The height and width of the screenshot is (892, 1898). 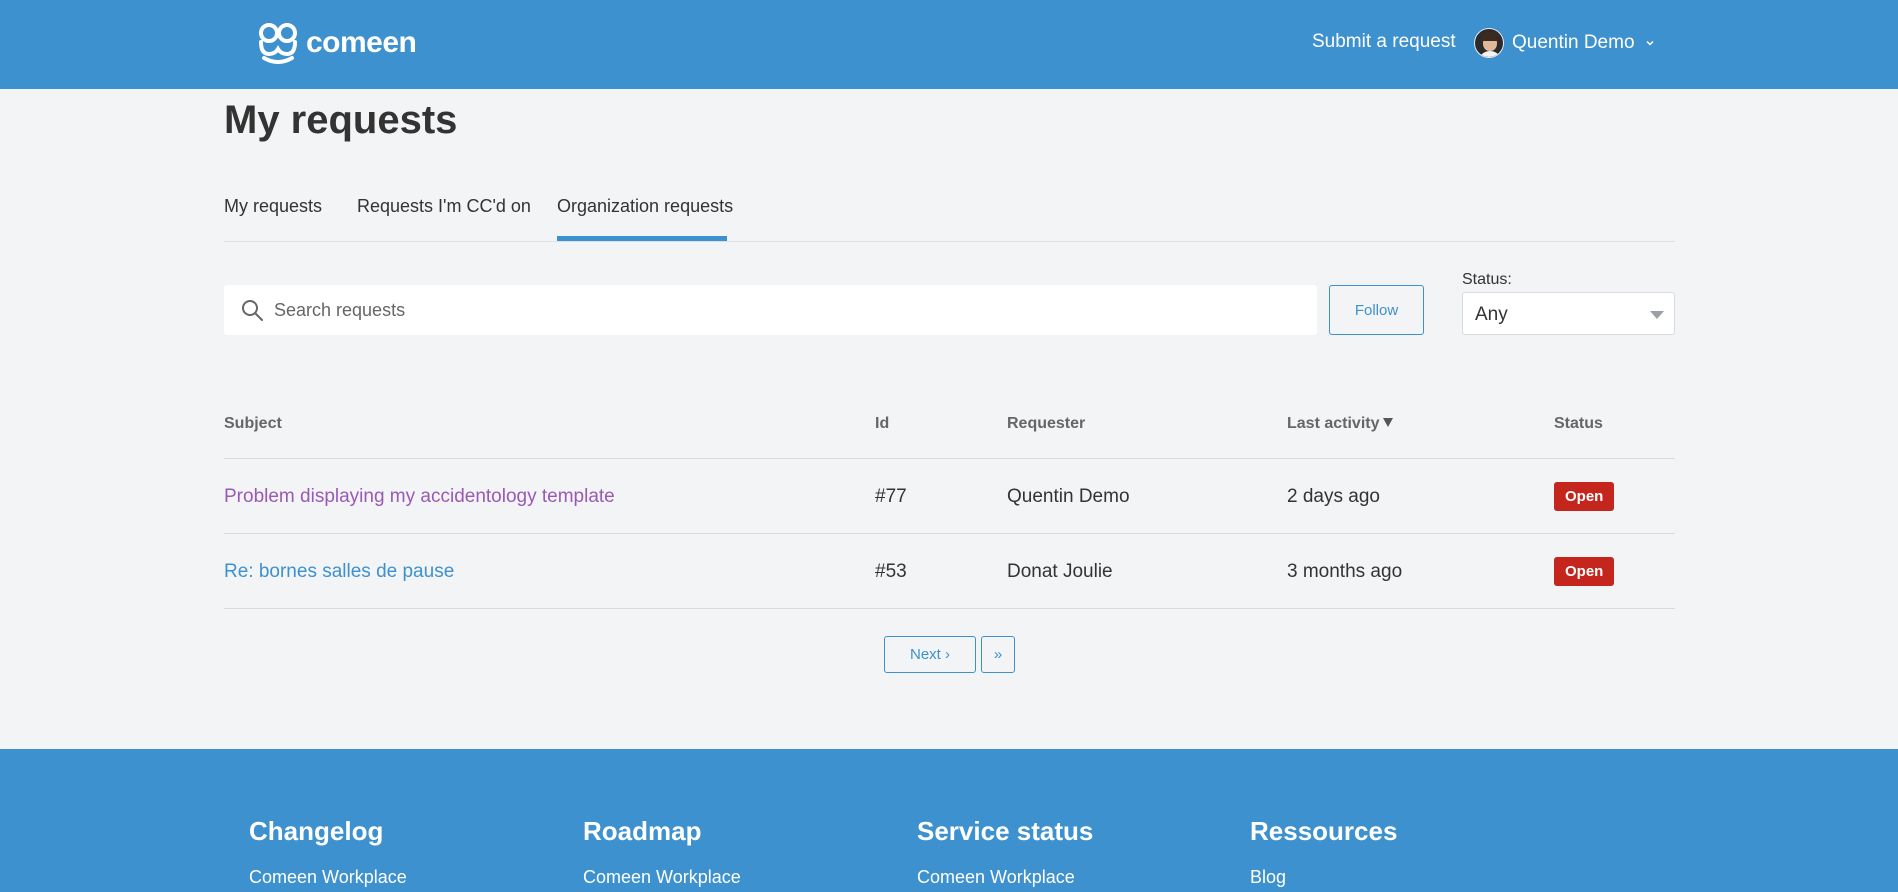 I want to click on comeen-logo-icon, so click(x=278, y=43).